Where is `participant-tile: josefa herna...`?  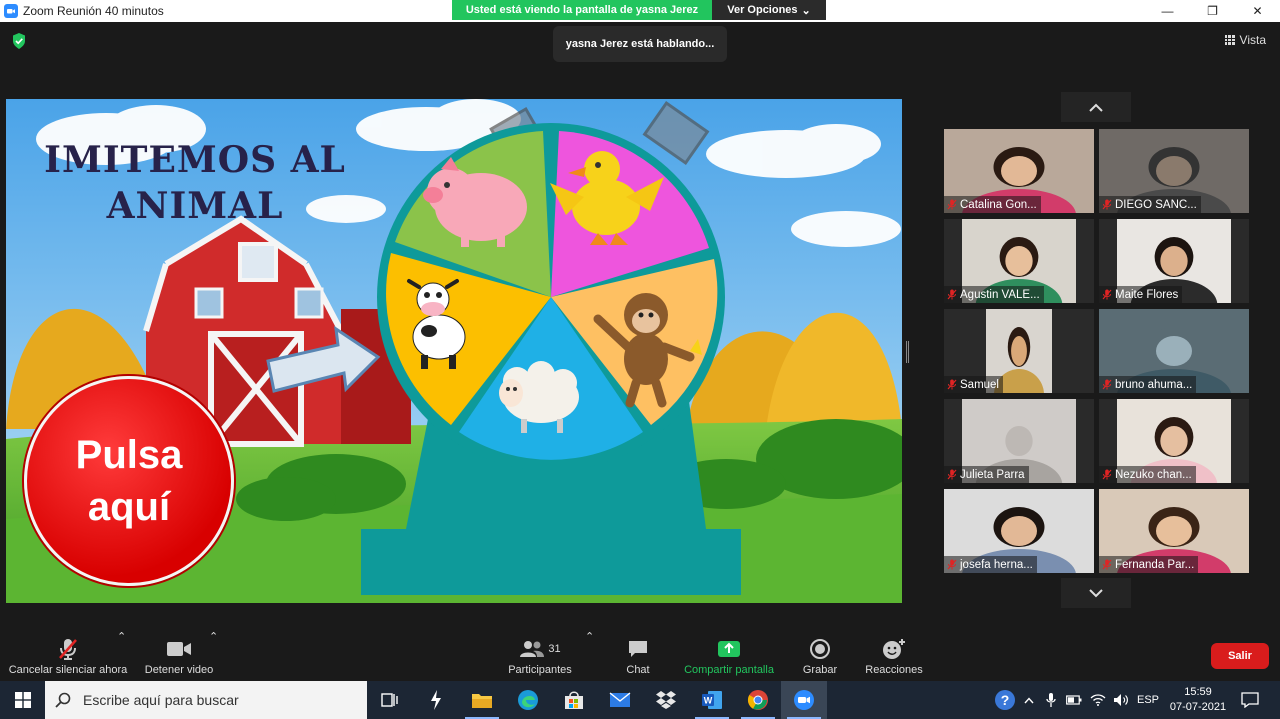 participant-tile: josefa herna... is located at coordinates (1019, 531).